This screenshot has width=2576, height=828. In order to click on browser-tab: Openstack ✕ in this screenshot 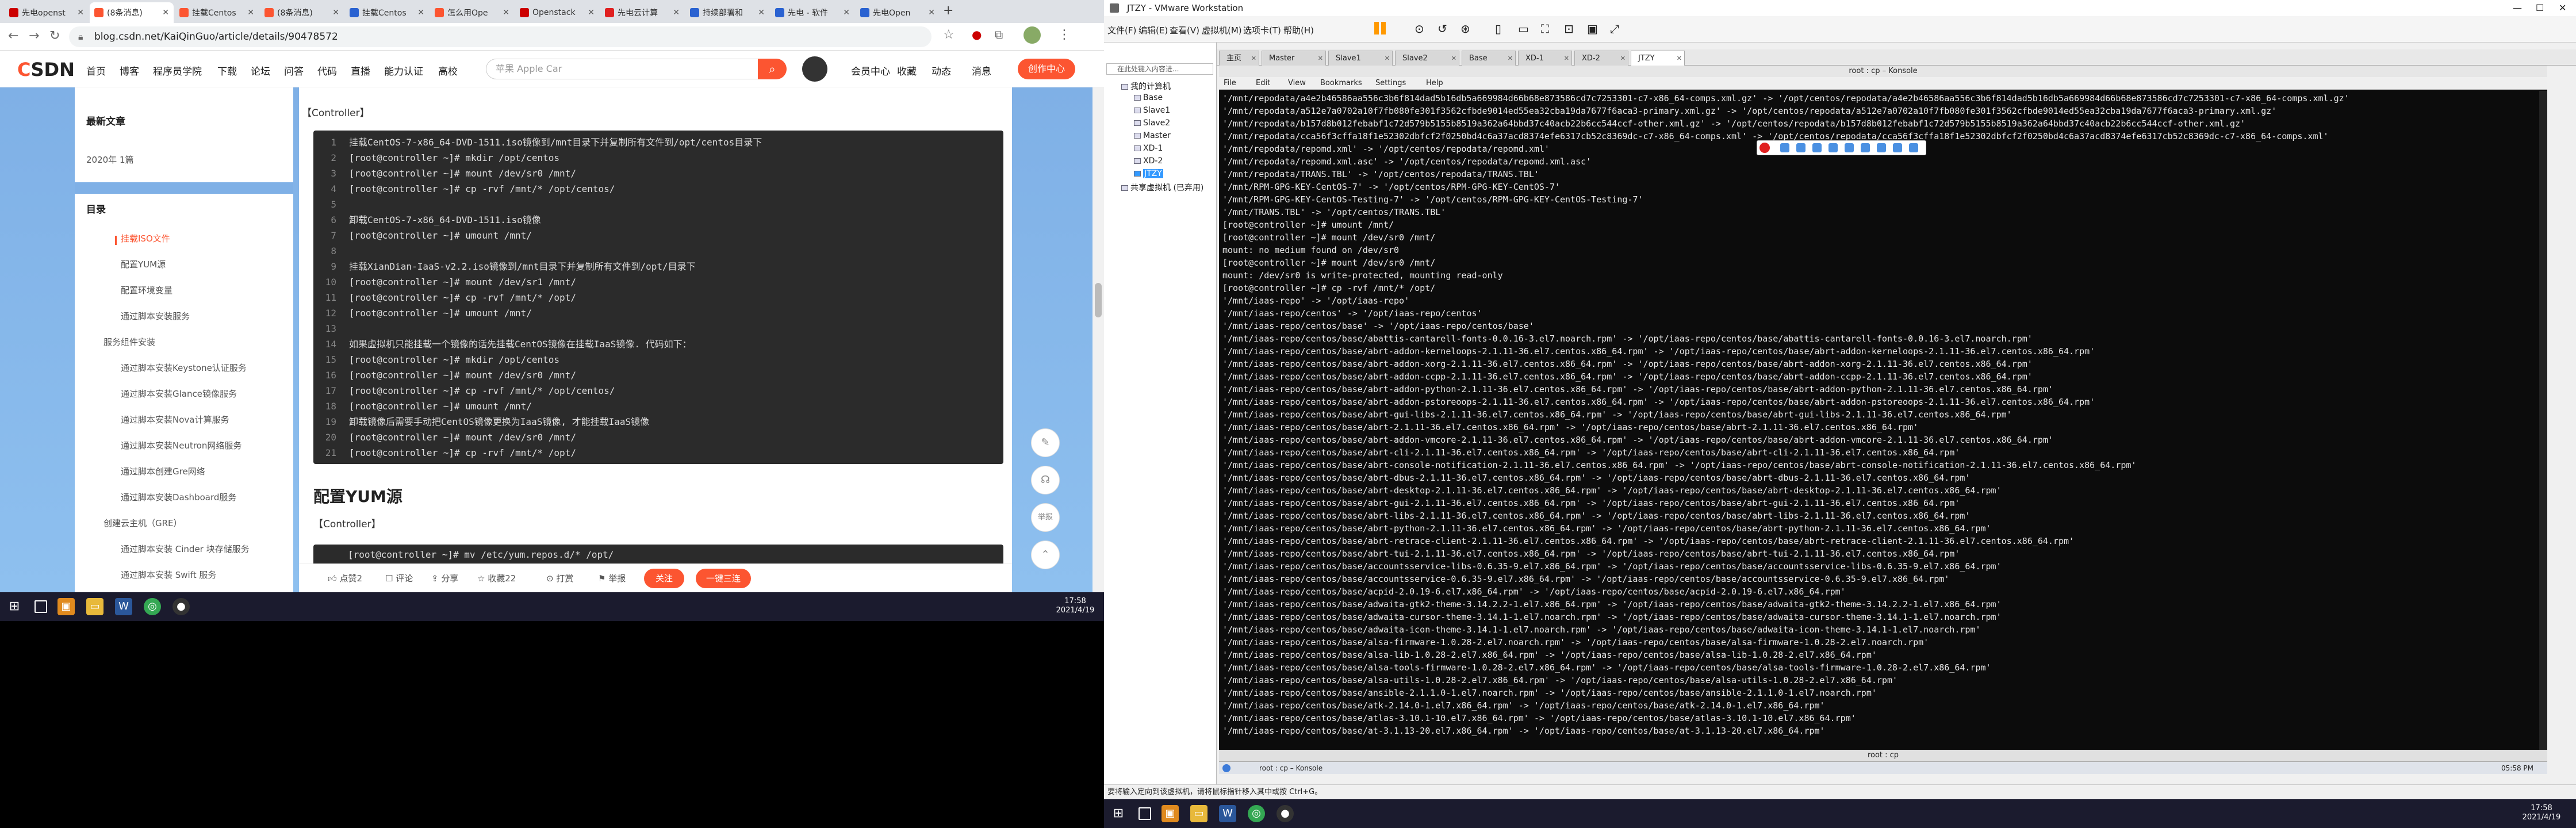, I will do `click(557, 12)`.